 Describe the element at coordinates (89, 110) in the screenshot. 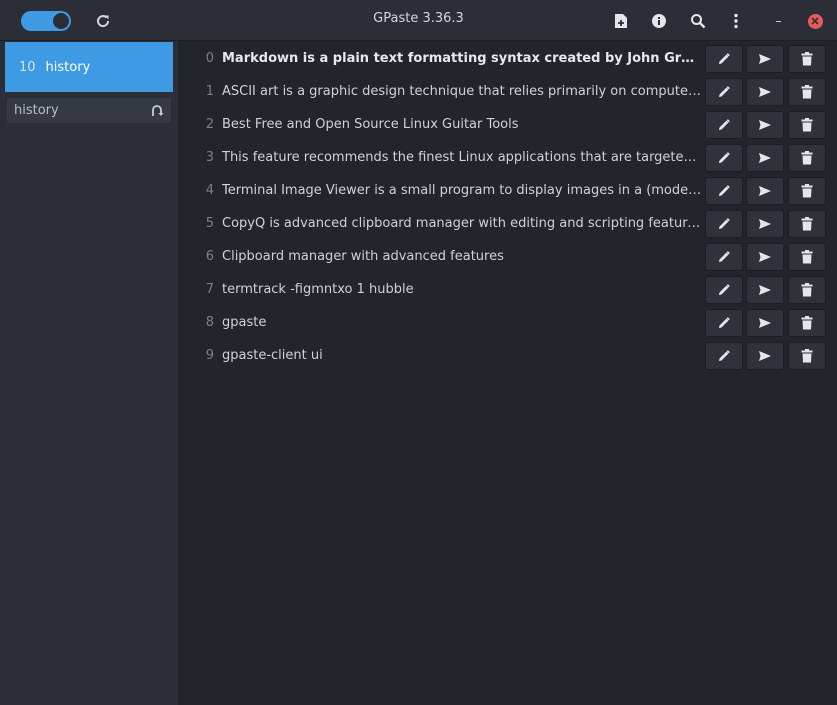

I see `history-switcher: history` at that location.